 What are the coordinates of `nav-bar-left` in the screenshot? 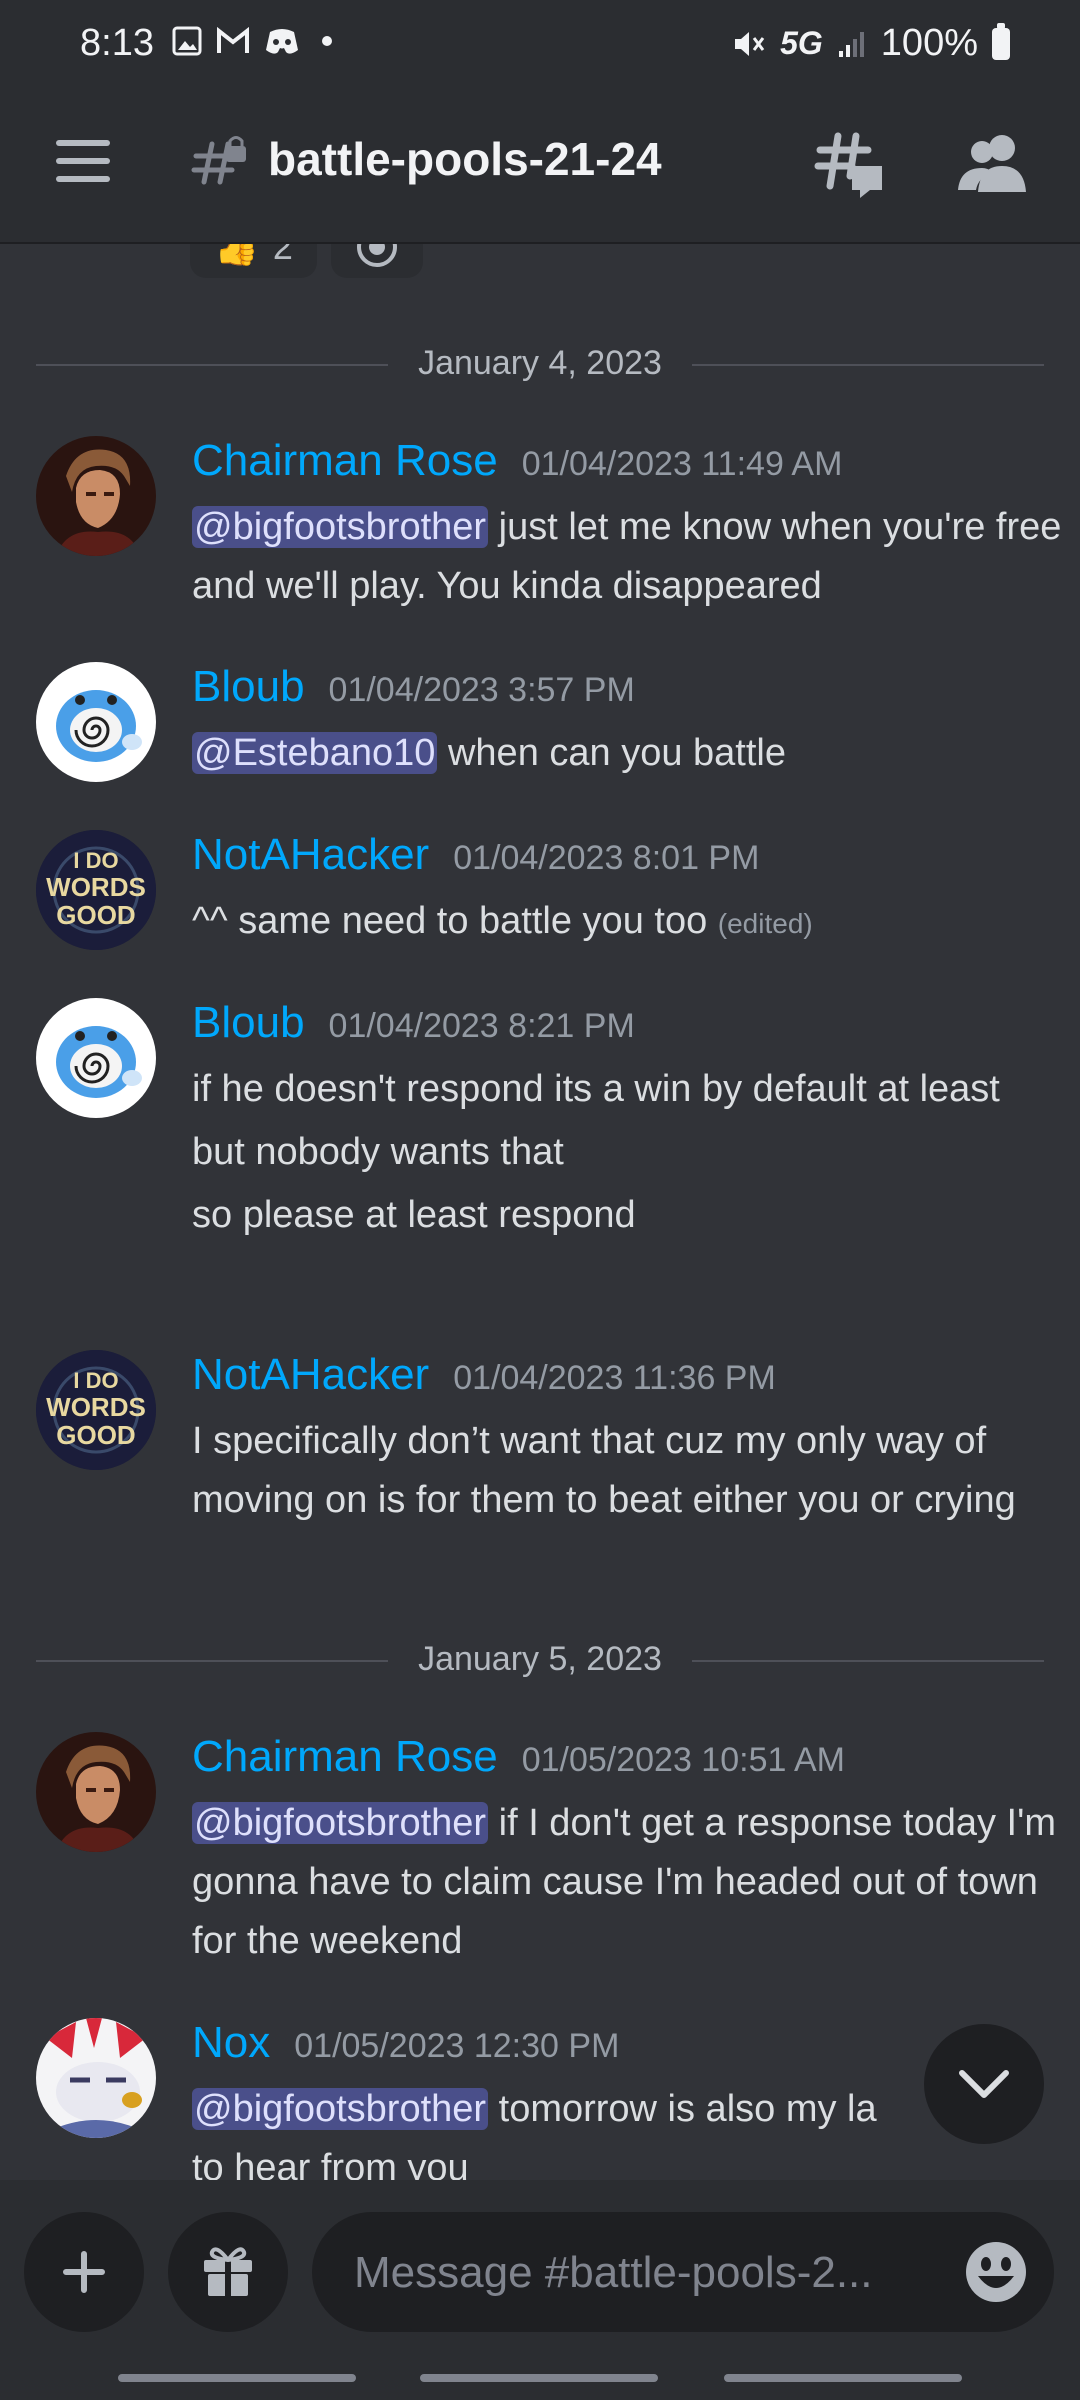 It's located at (237, 2378).